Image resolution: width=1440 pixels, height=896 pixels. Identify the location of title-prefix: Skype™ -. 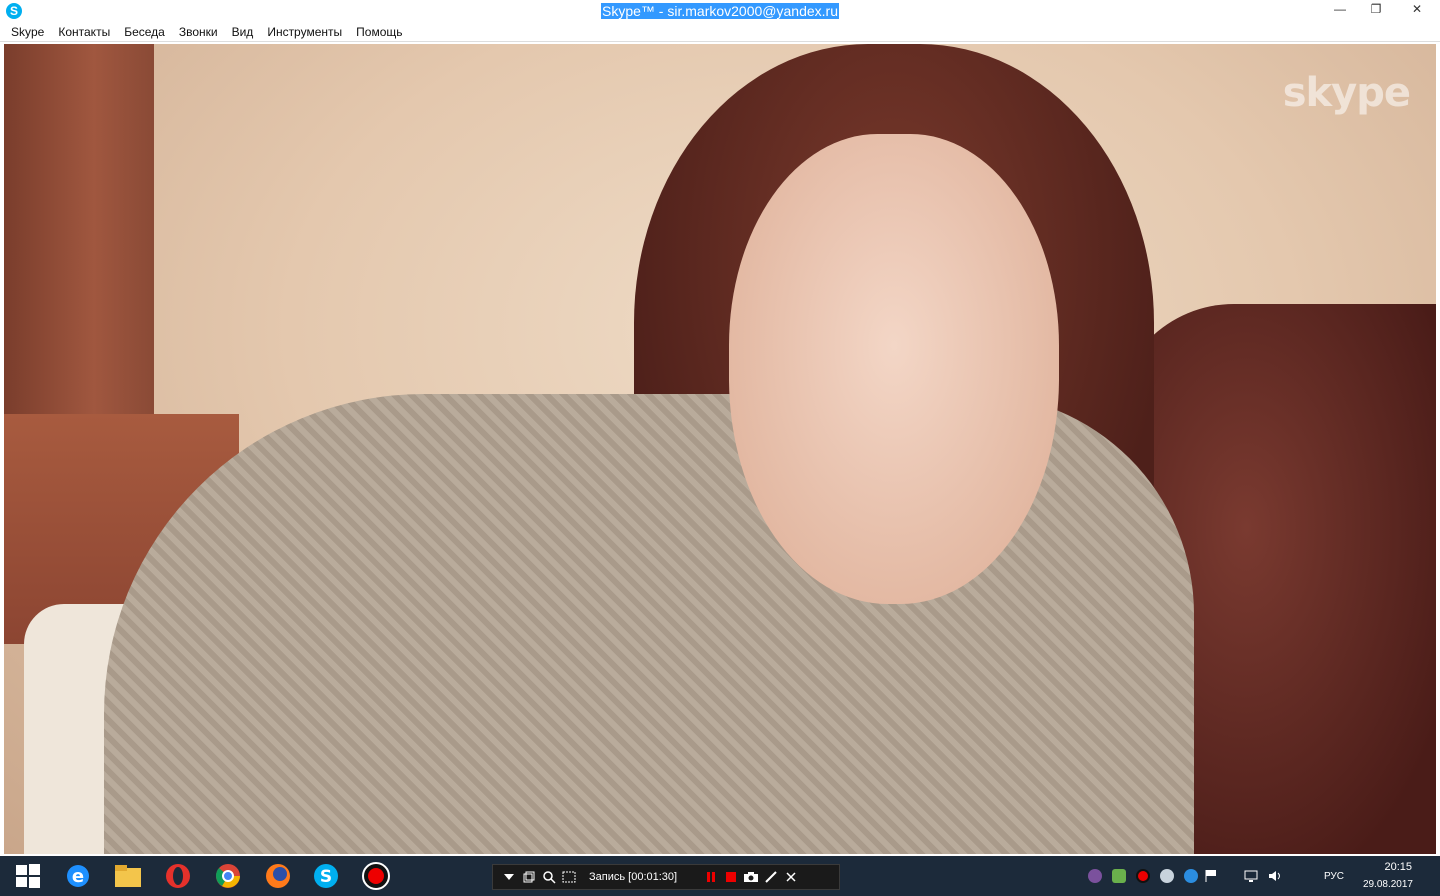
(635, 11).